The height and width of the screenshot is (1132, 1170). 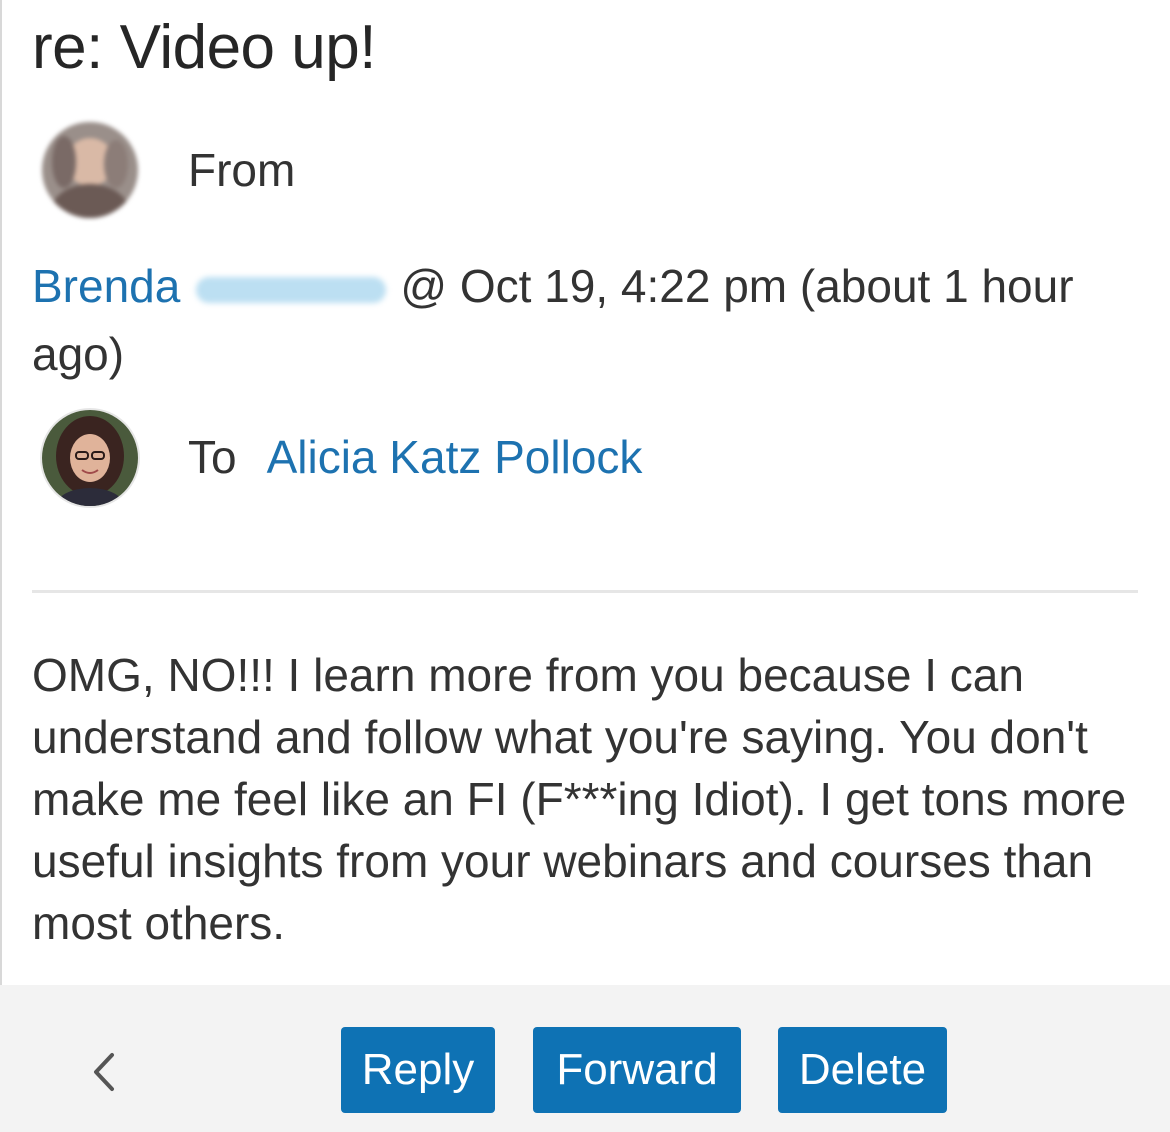 What do you see at coordinates (455, 457) in the screenshot?
I see `recipient-name-link: Alicia Katz Pollock` at bounding box center [455, 457].